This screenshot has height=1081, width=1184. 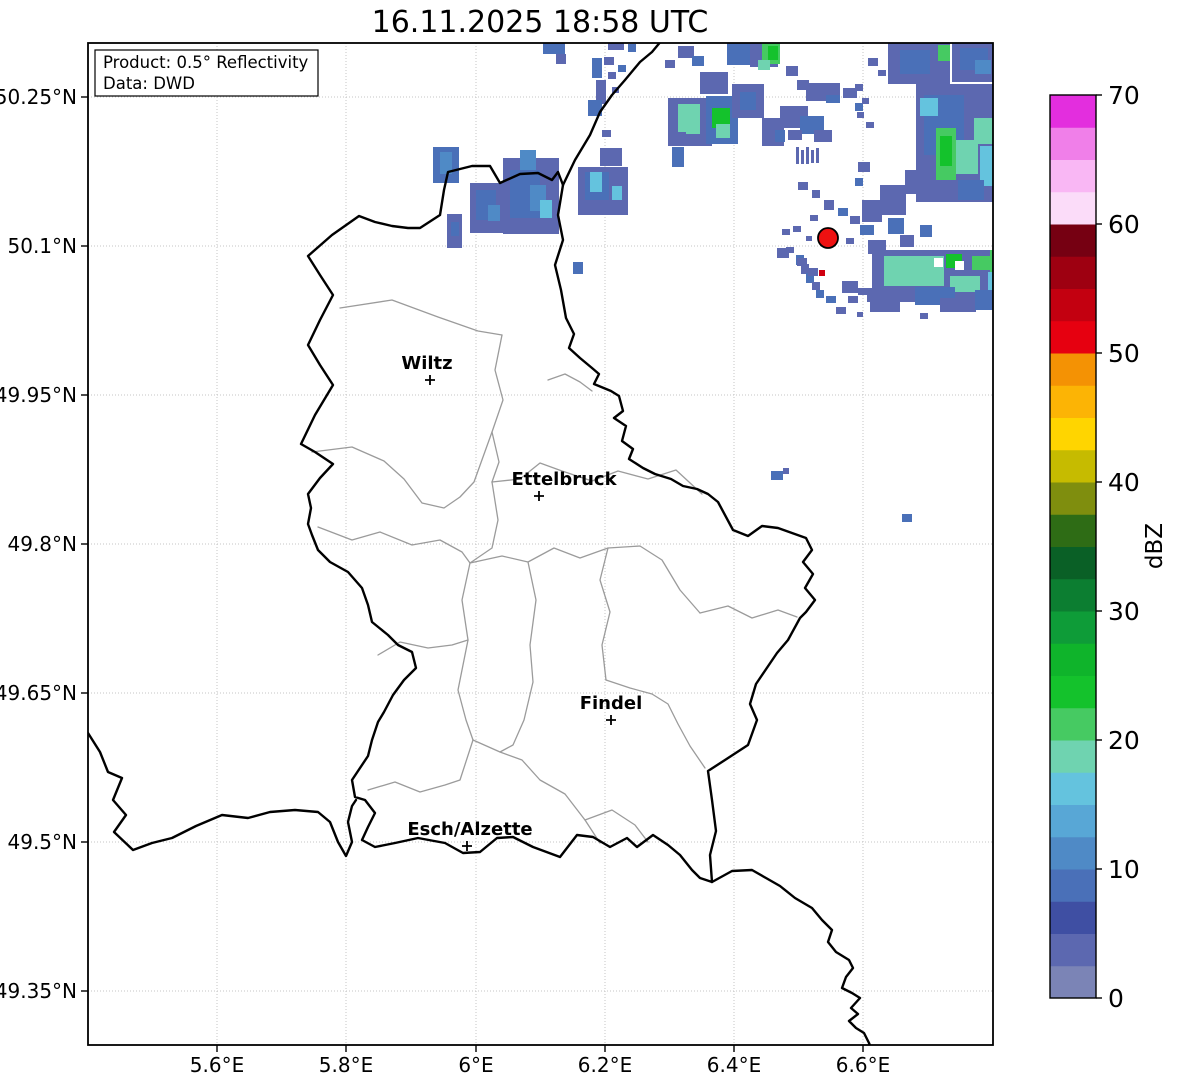 What do you see at coordinates (564, 479) in the screenshot?
I see `city-label: Ettelbruck` at bounding box center [564, 479].